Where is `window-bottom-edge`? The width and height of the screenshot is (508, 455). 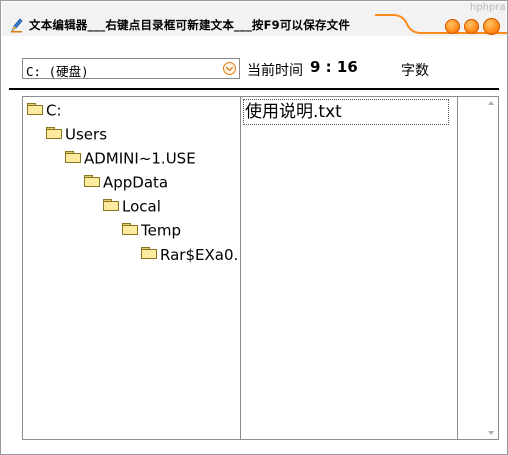 window-bottom-edge is located at coordinates (254, 447).